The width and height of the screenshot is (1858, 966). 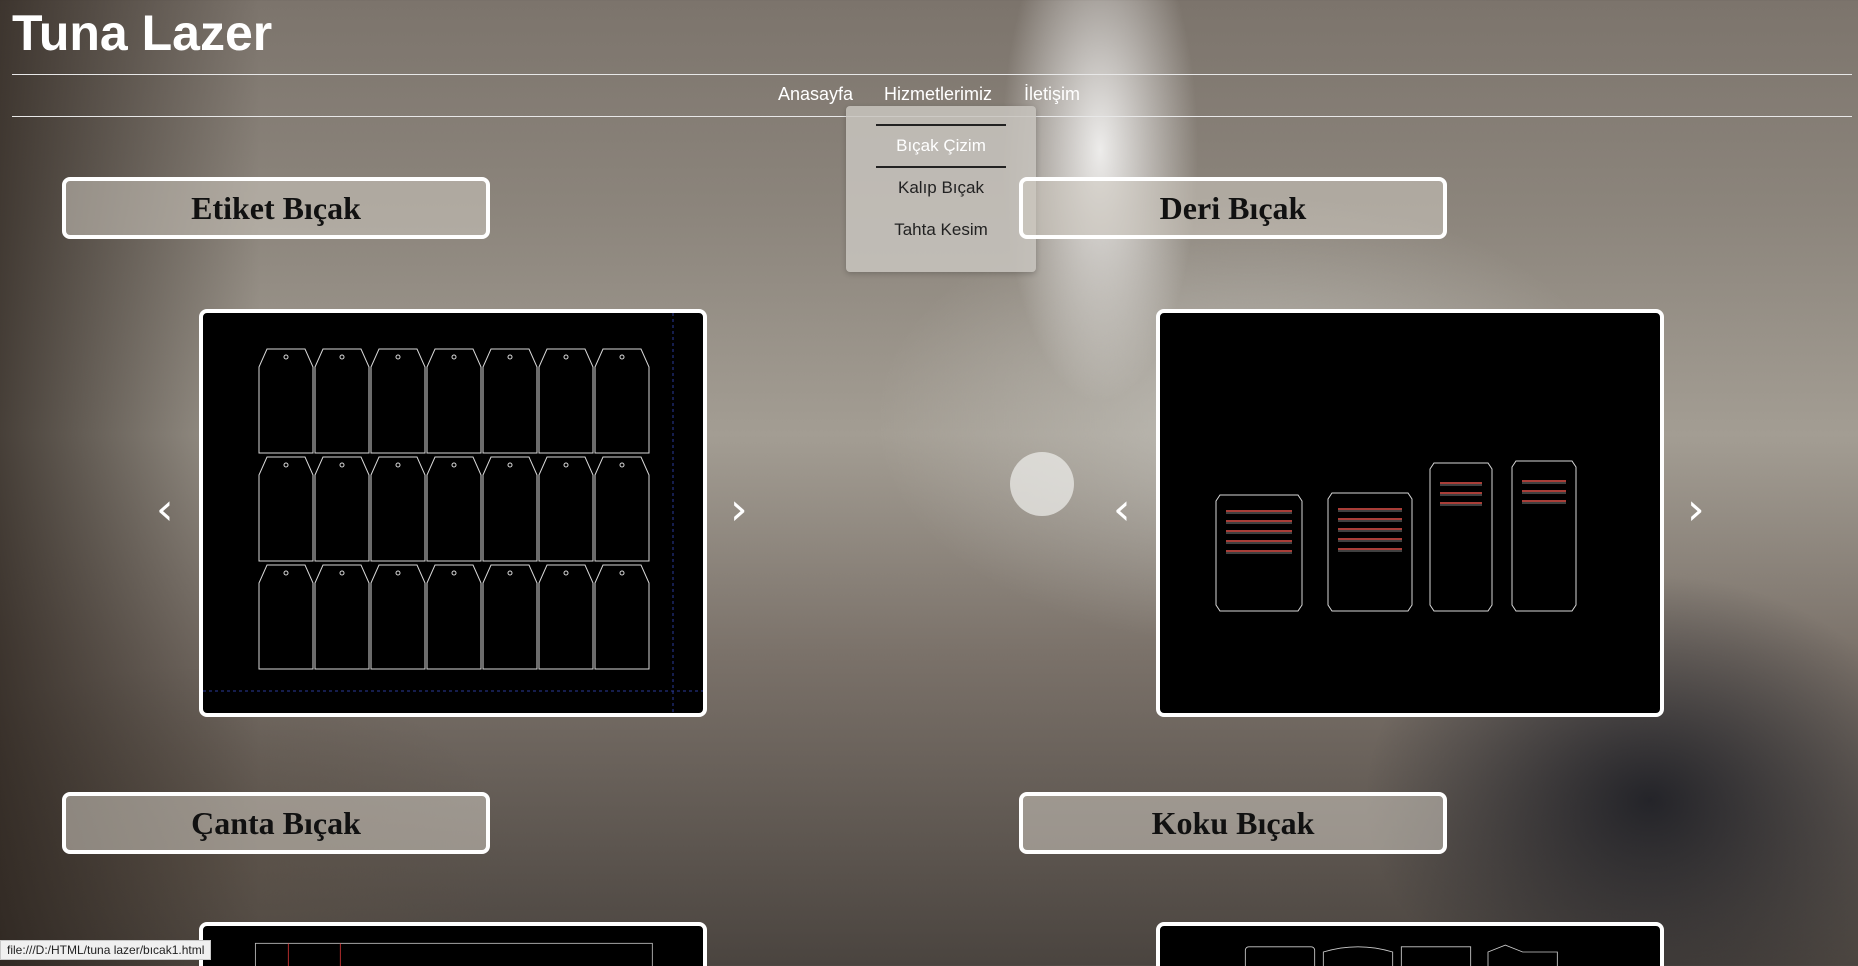 What do you see at coordinates (941, 230) in the screenshot?
I see `dropdown-item-tahta-kesim: Tahta Kesim` at bounding box center [941, 230].